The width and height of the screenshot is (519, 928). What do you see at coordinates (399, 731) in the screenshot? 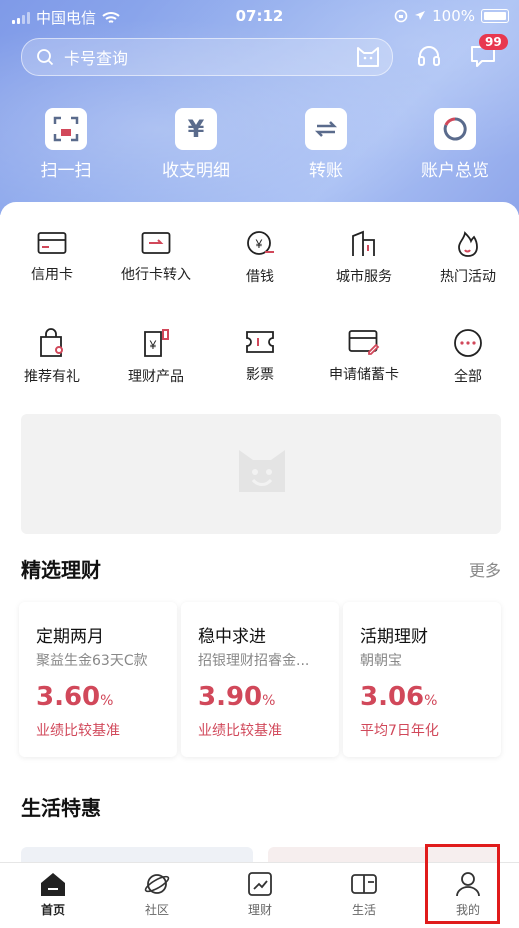
I see `card-note: 平均7日年化` at bounding box center [399, 731].